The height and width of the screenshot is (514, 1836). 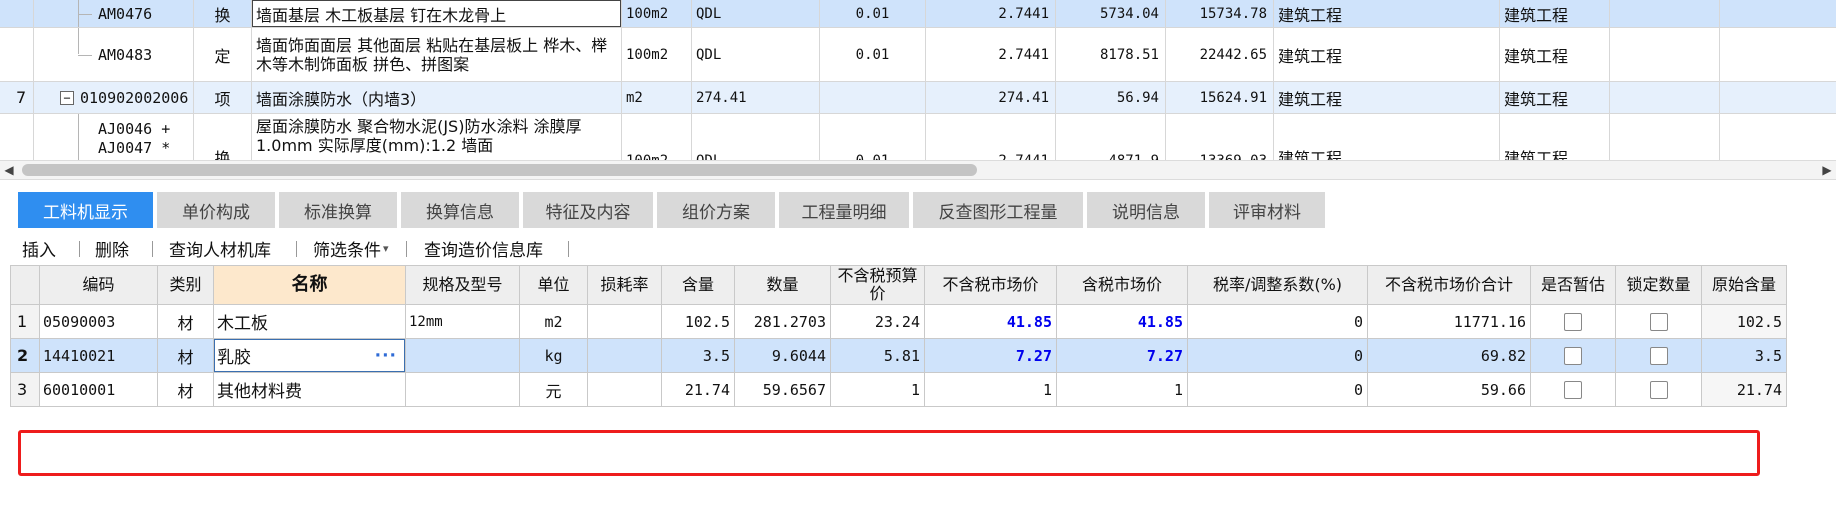 What do you see at coordinates (437, 97) in the screenshot?
I see `name-cell: 墙面涂膜防水（内墙3）` at bounding box center [437, 97].